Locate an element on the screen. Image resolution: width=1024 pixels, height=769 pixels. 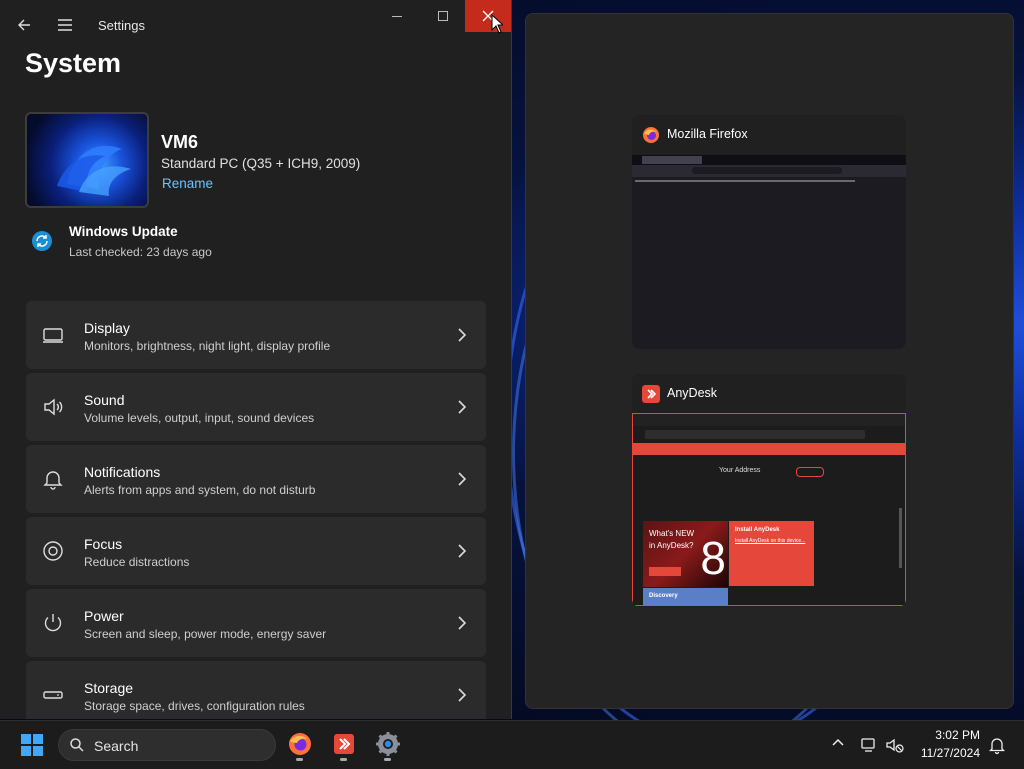
tile-learn-more-button is located at coordinates (665, 571).